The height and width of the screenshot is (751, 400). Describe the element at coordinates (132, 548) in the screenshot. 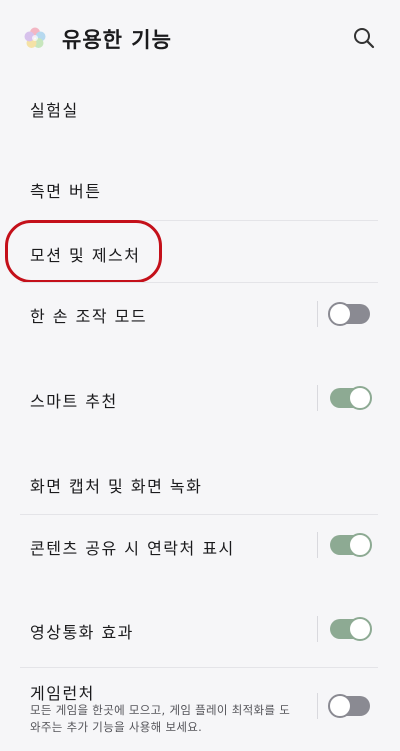

I see `item-label: 콘텐츠 공유 시 연락처 표시` at that location.